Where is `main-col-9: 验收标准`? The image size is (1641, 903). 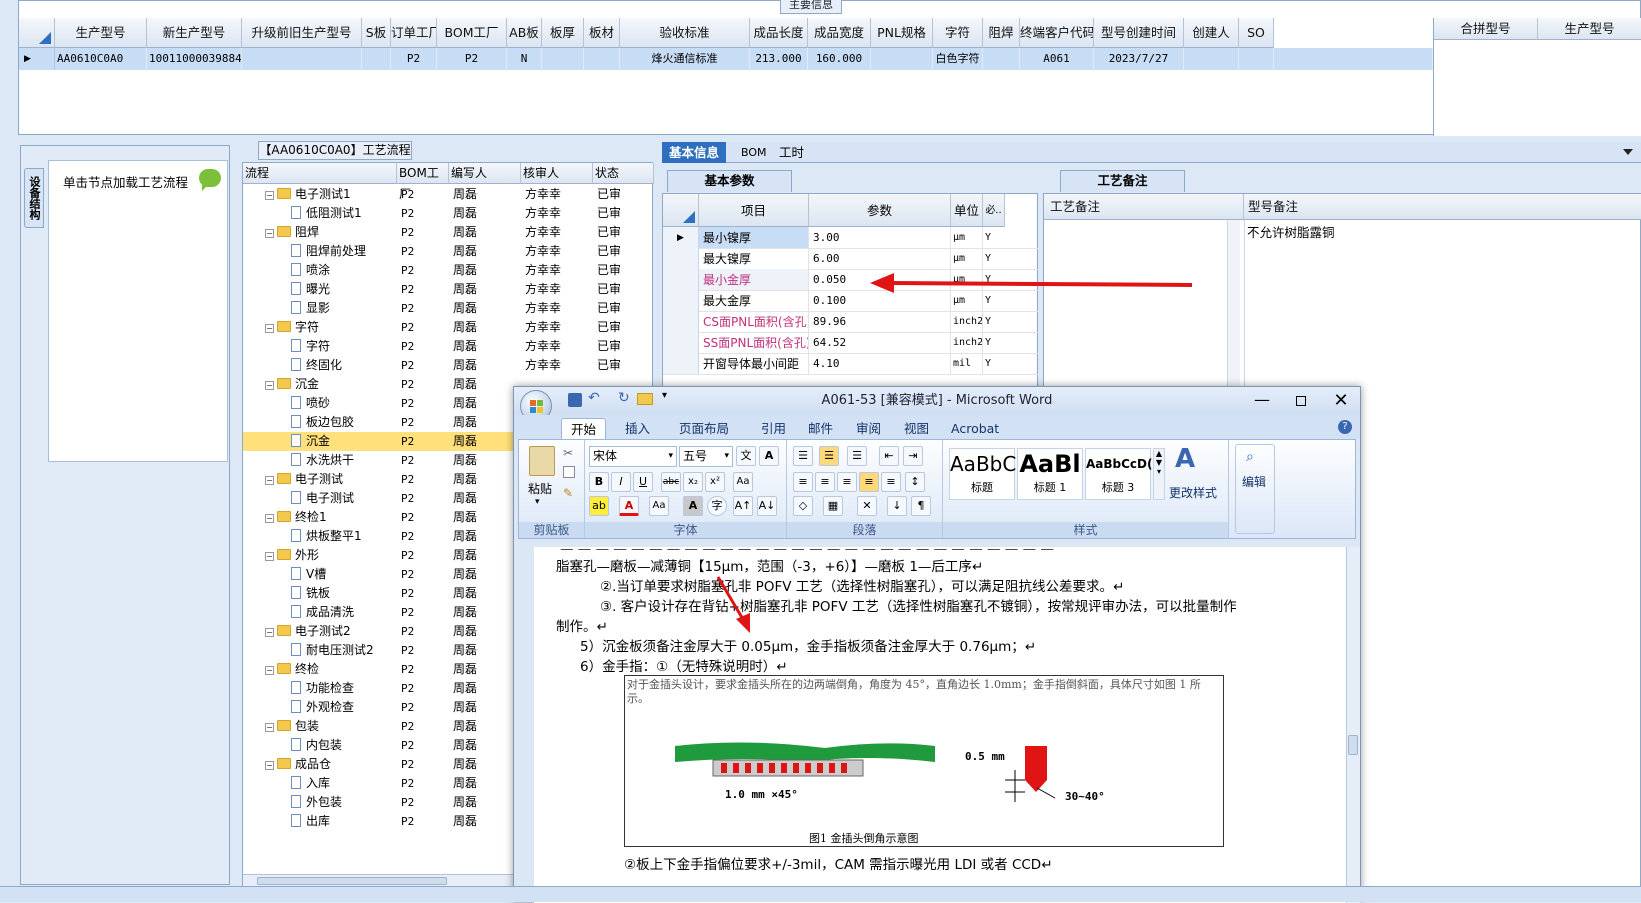
main-col-9: 验收标准 is located at coordinates (685, 33).